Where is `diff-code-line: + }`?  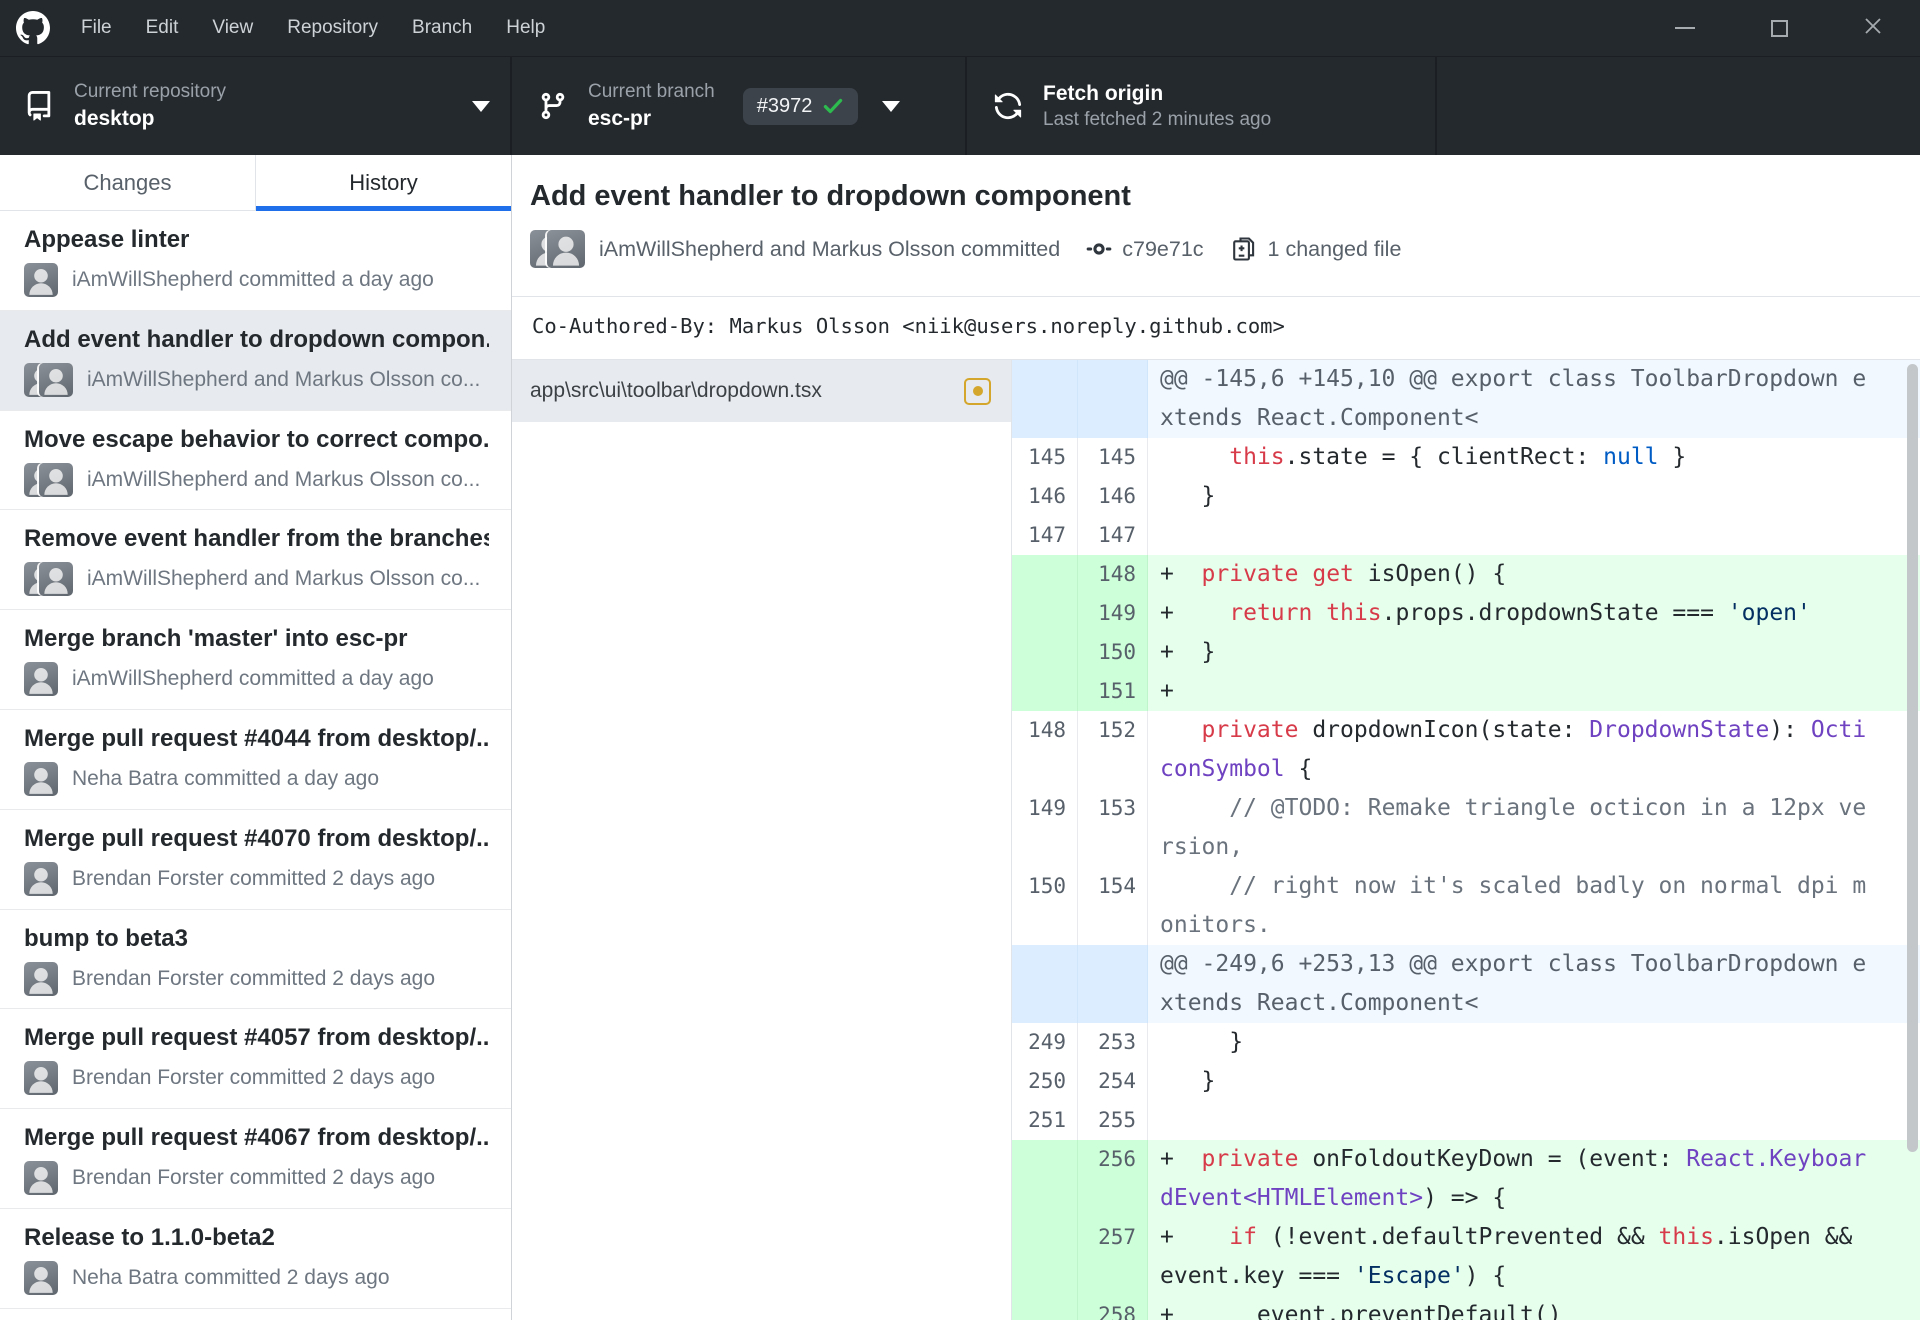
diff-code-line: + } is located at coordinates (1534, 652).